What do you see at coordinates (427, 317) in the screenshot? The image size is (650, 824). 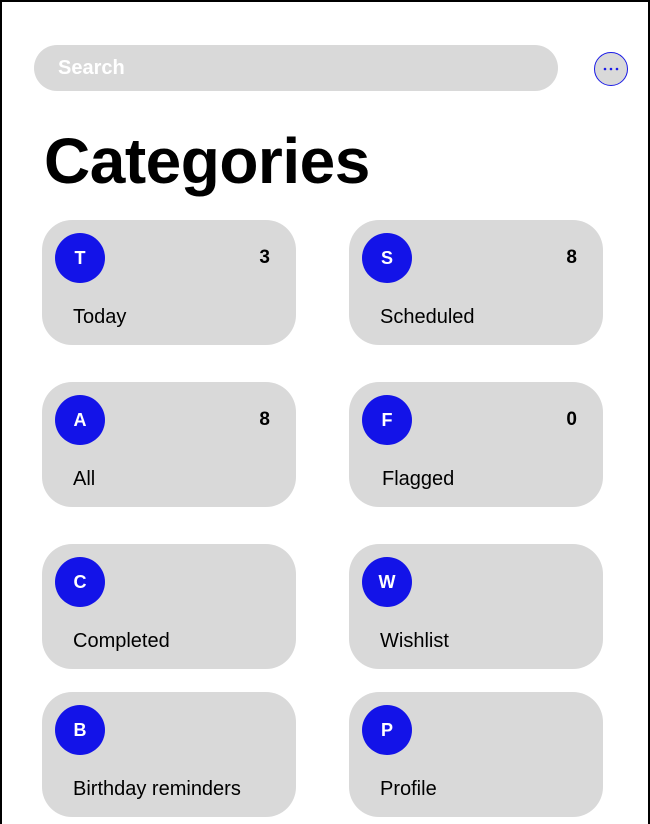 I see `category-label: Scheduled` at bounding box center [427, 317].